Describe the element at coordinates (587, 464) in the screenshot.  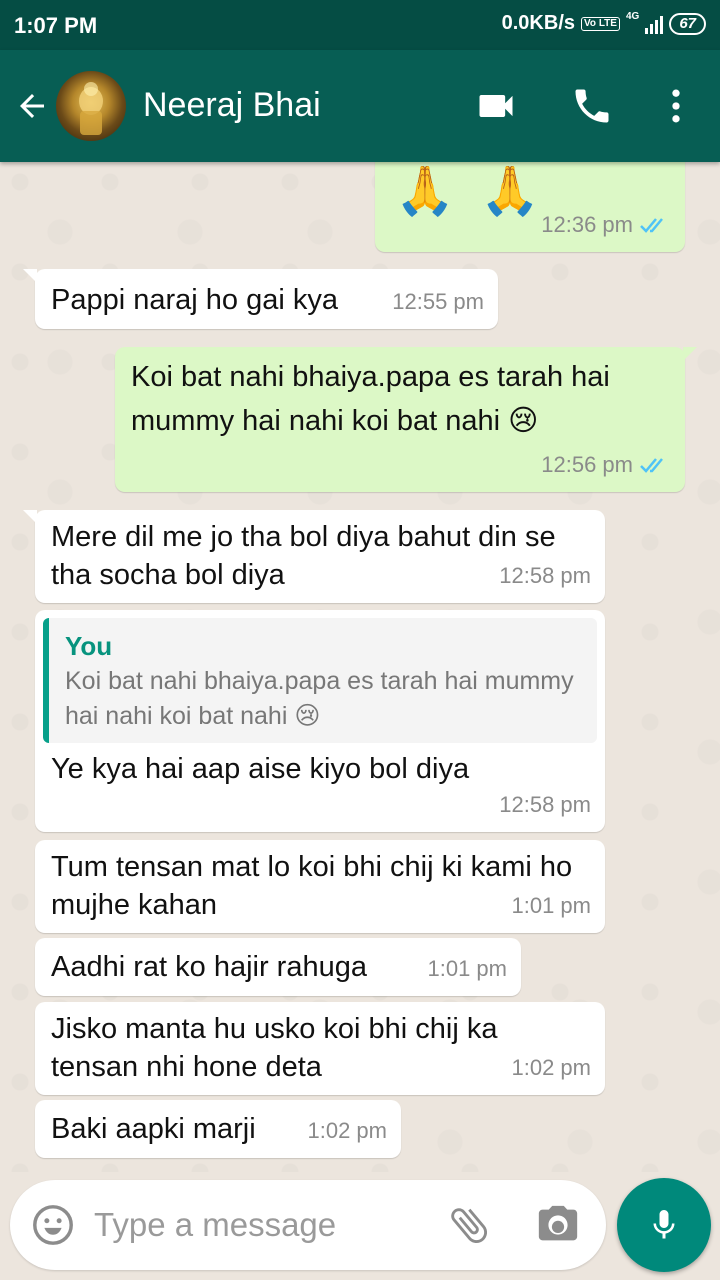
I see `message-time: 12:56 pm` at that location.